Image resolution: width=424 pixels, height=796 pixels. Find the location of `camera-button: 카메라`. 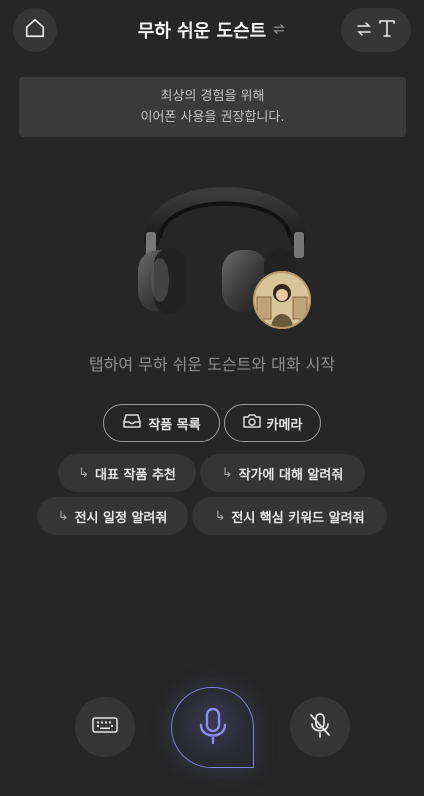

camera-button: 카메라 is located at coordinates (272, 423).